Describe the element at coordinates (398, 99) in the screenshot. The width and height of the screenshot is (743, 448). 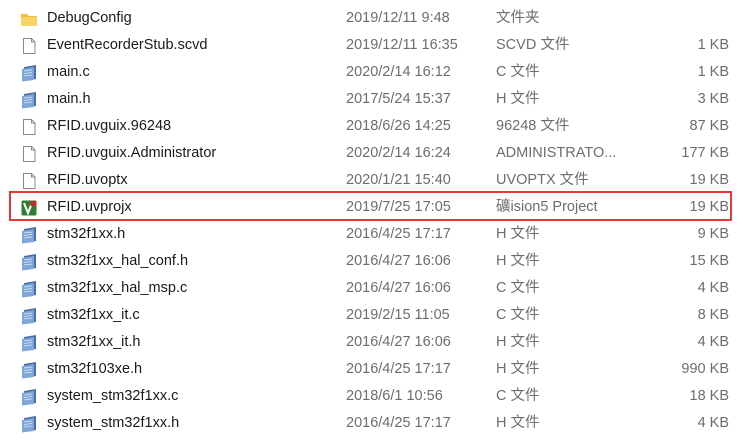
I see `file-date: 2017/5/24 15:37` at that location.